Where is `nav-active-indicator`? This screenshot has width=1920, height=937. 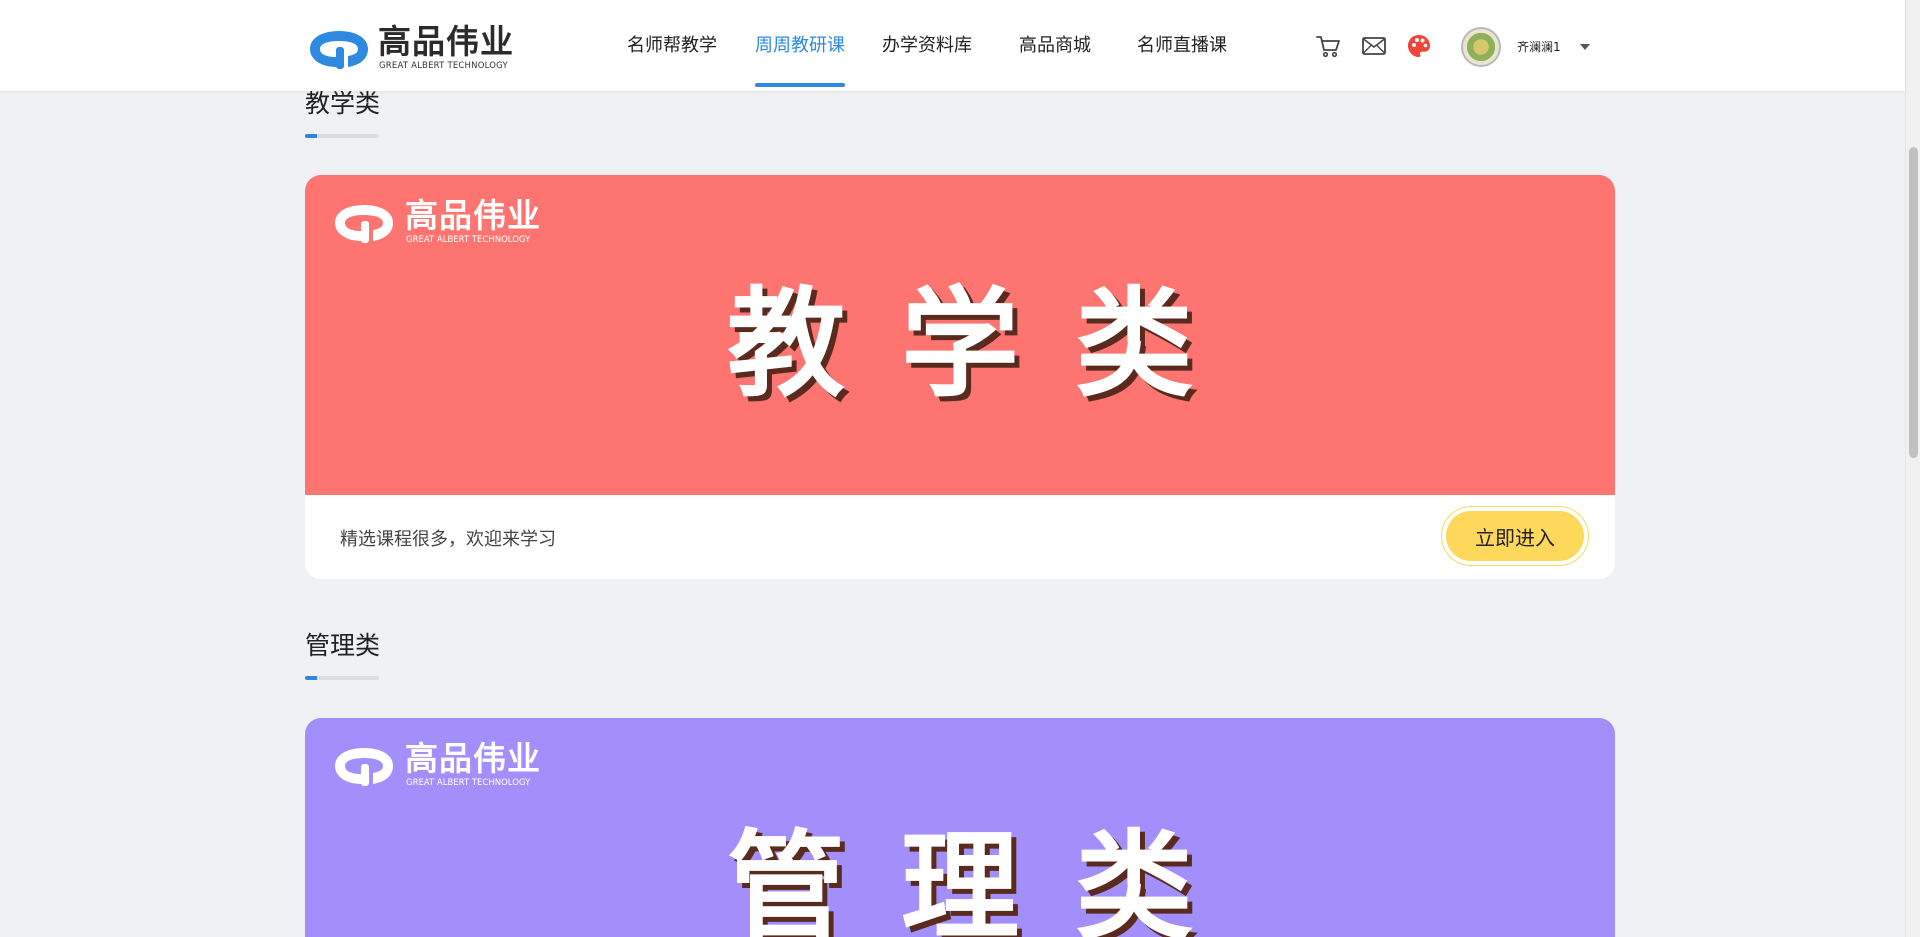
nav-active-indicator is located at coordinates (800, 85).